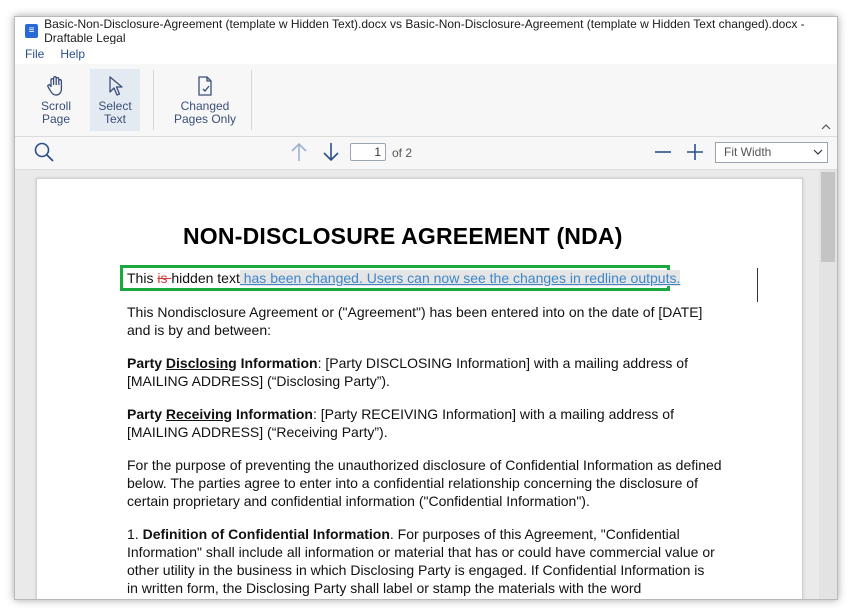  Describe the element at coordinates (277, 363) in the screenshot. I see `disclosing-information-word: Information` at that location.